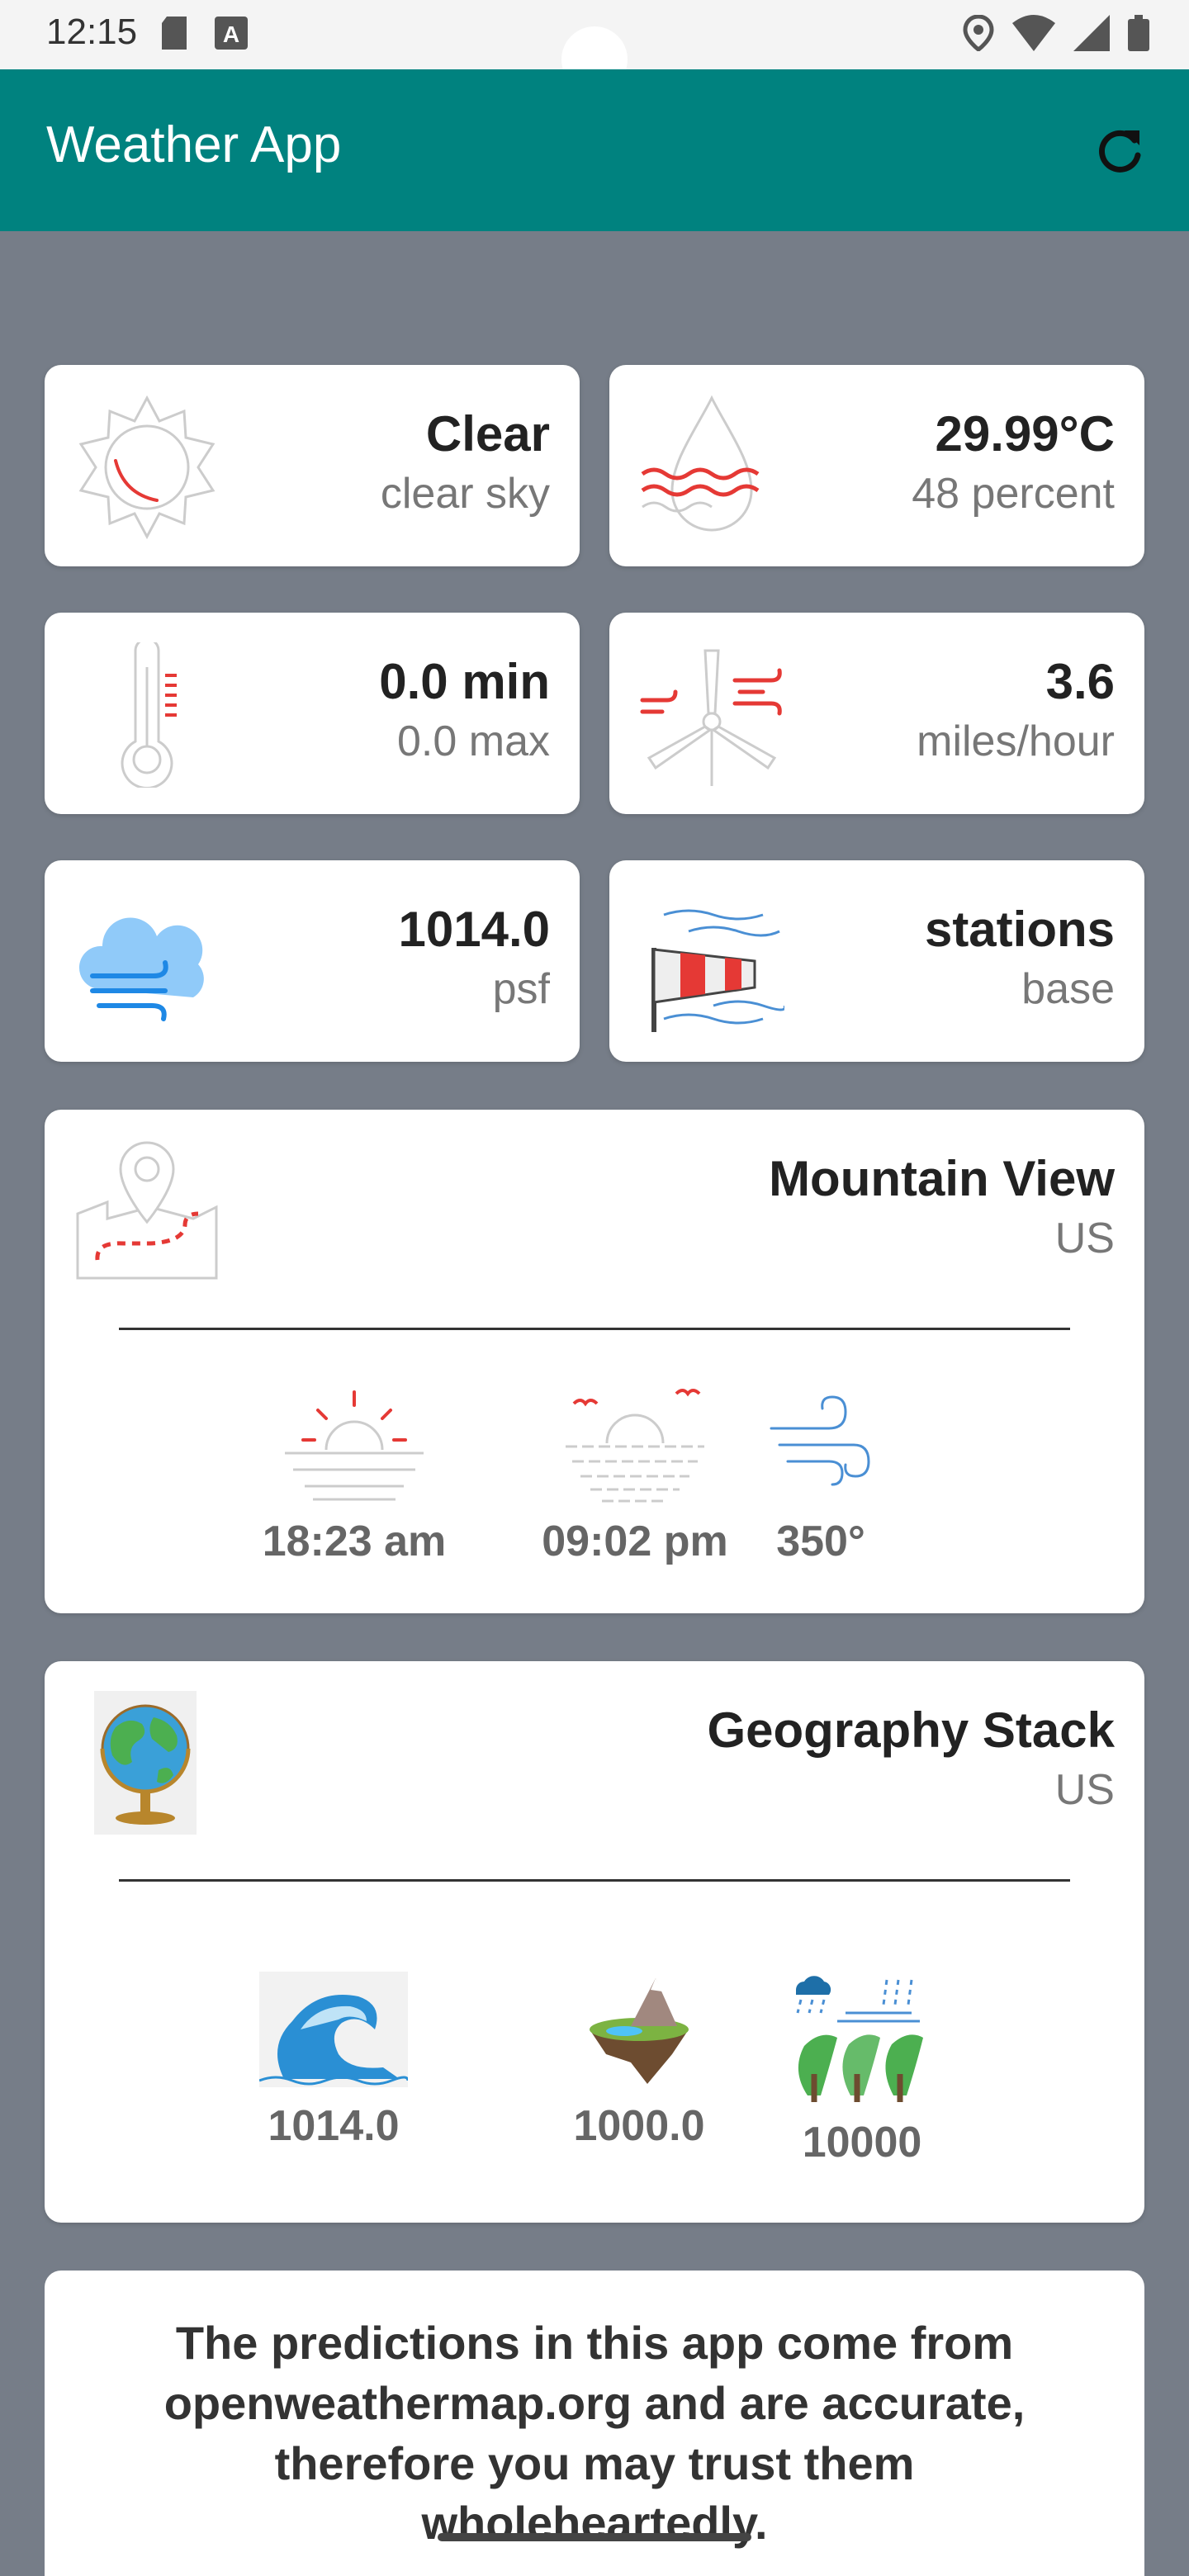 The image size is (1189, 2576). I want to click on humidity-percent: 48 percent, so click(1013, 494).